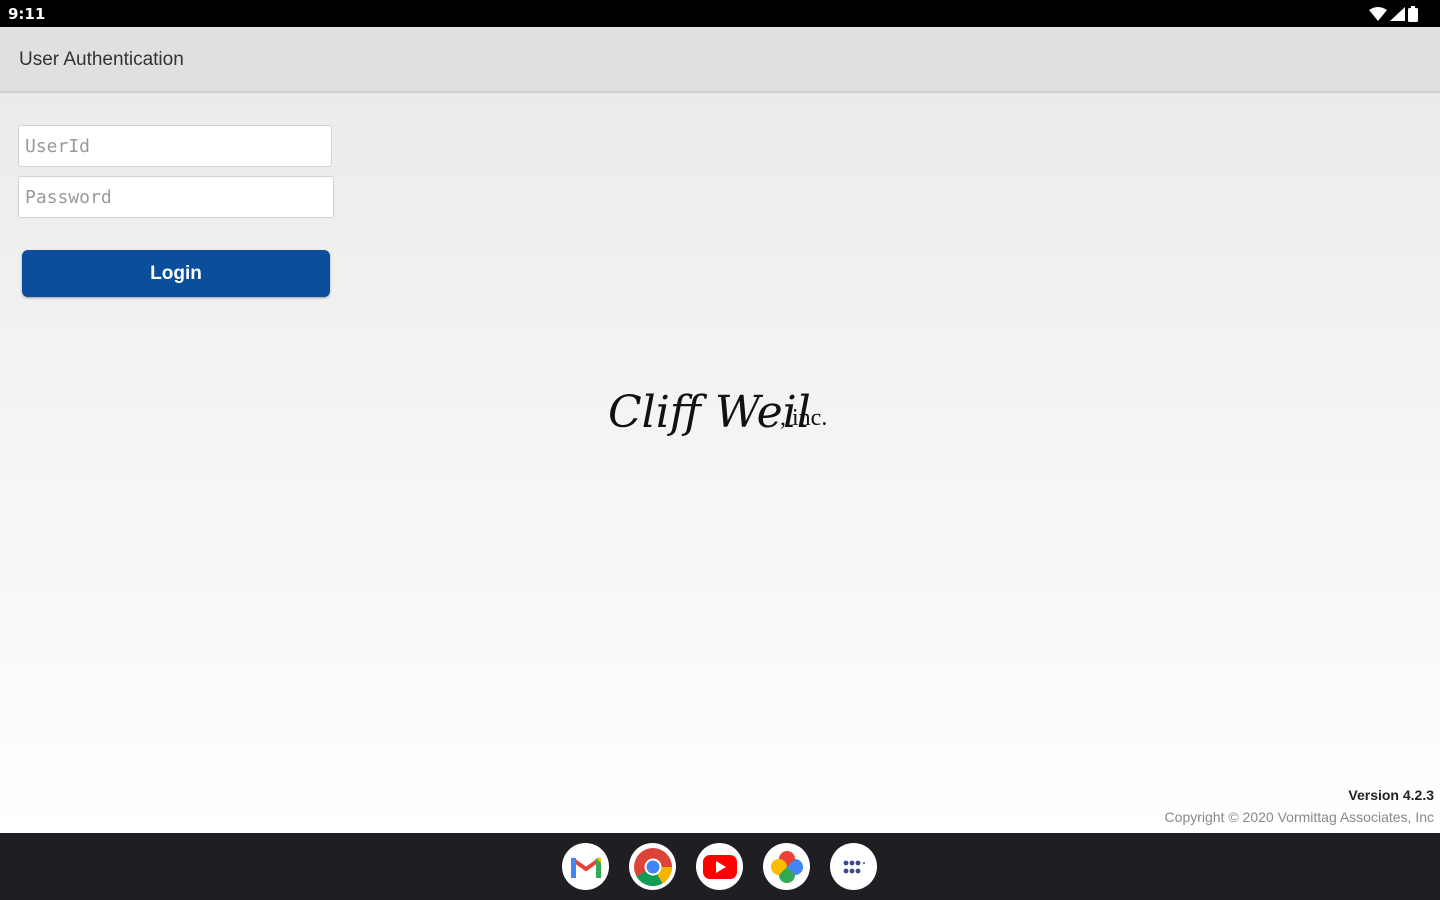 The width and height of the screenshot is (1440, 900). What do you see at coordinates (27, 14) in the screenshot?
I see `status-time: 9:11` at bounding box center [27, 14].